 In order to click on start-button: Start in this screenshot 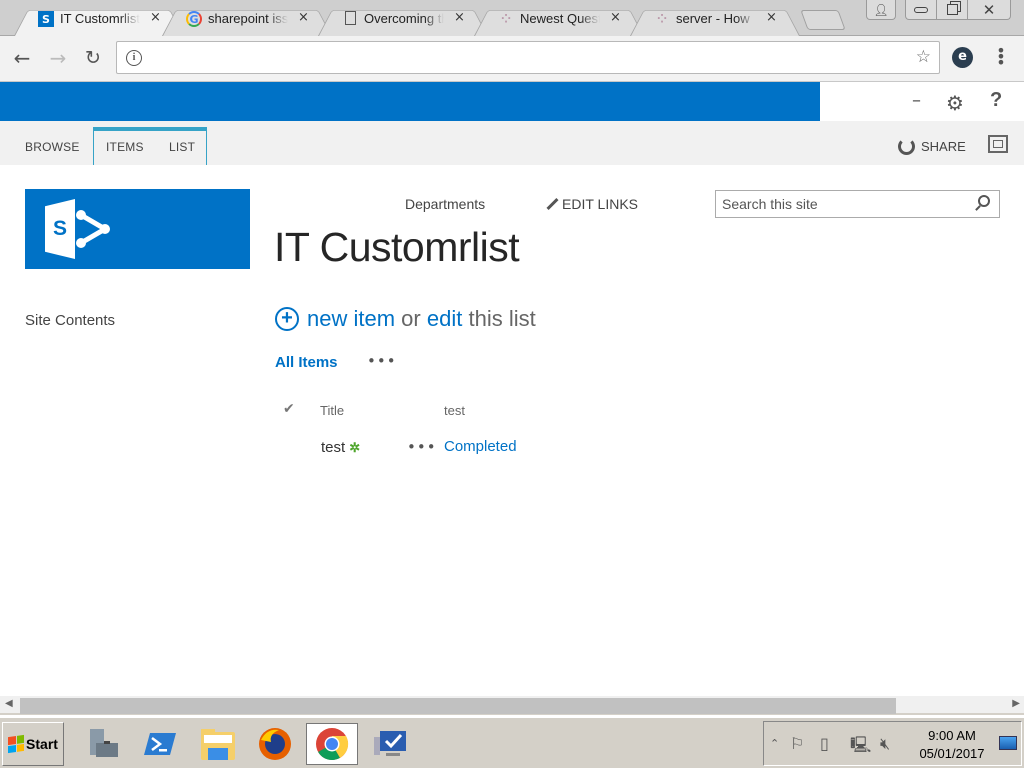, I will do `click(33, 744)`.